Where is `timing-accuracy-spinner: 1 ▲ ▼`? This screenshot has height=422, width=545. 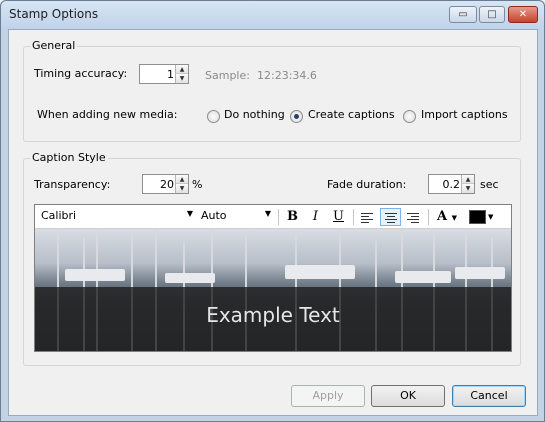 timing-accuracy-spinner: 1 ▲ ▼ is located at coordinates (164, 74).